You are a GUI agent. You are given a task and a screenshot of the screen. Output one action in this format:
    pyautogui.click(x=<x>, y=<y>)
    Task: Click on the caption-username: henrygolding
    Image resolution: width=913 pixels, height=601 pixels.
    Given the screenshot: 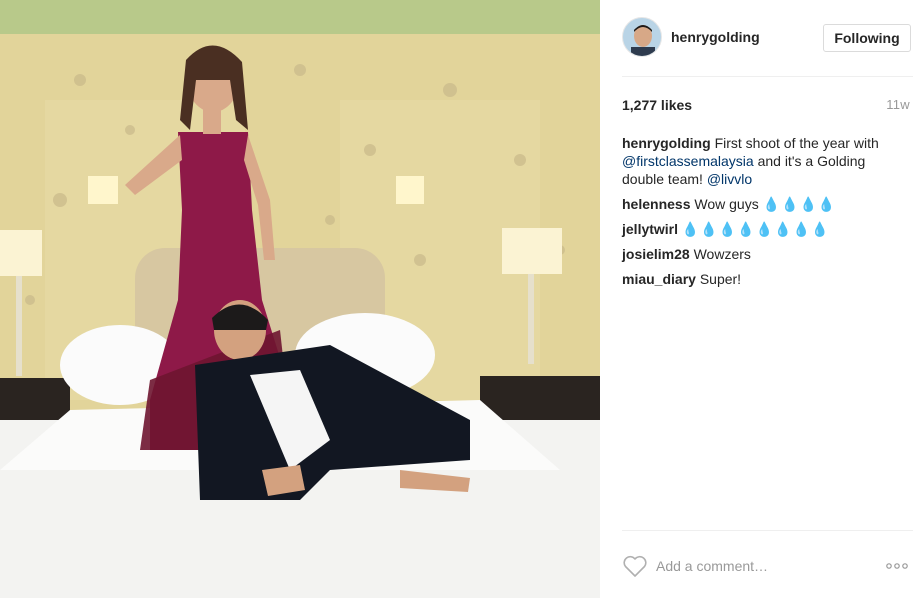 What is the action you would take?
    pyautogui.click(x=666, y=143)
    